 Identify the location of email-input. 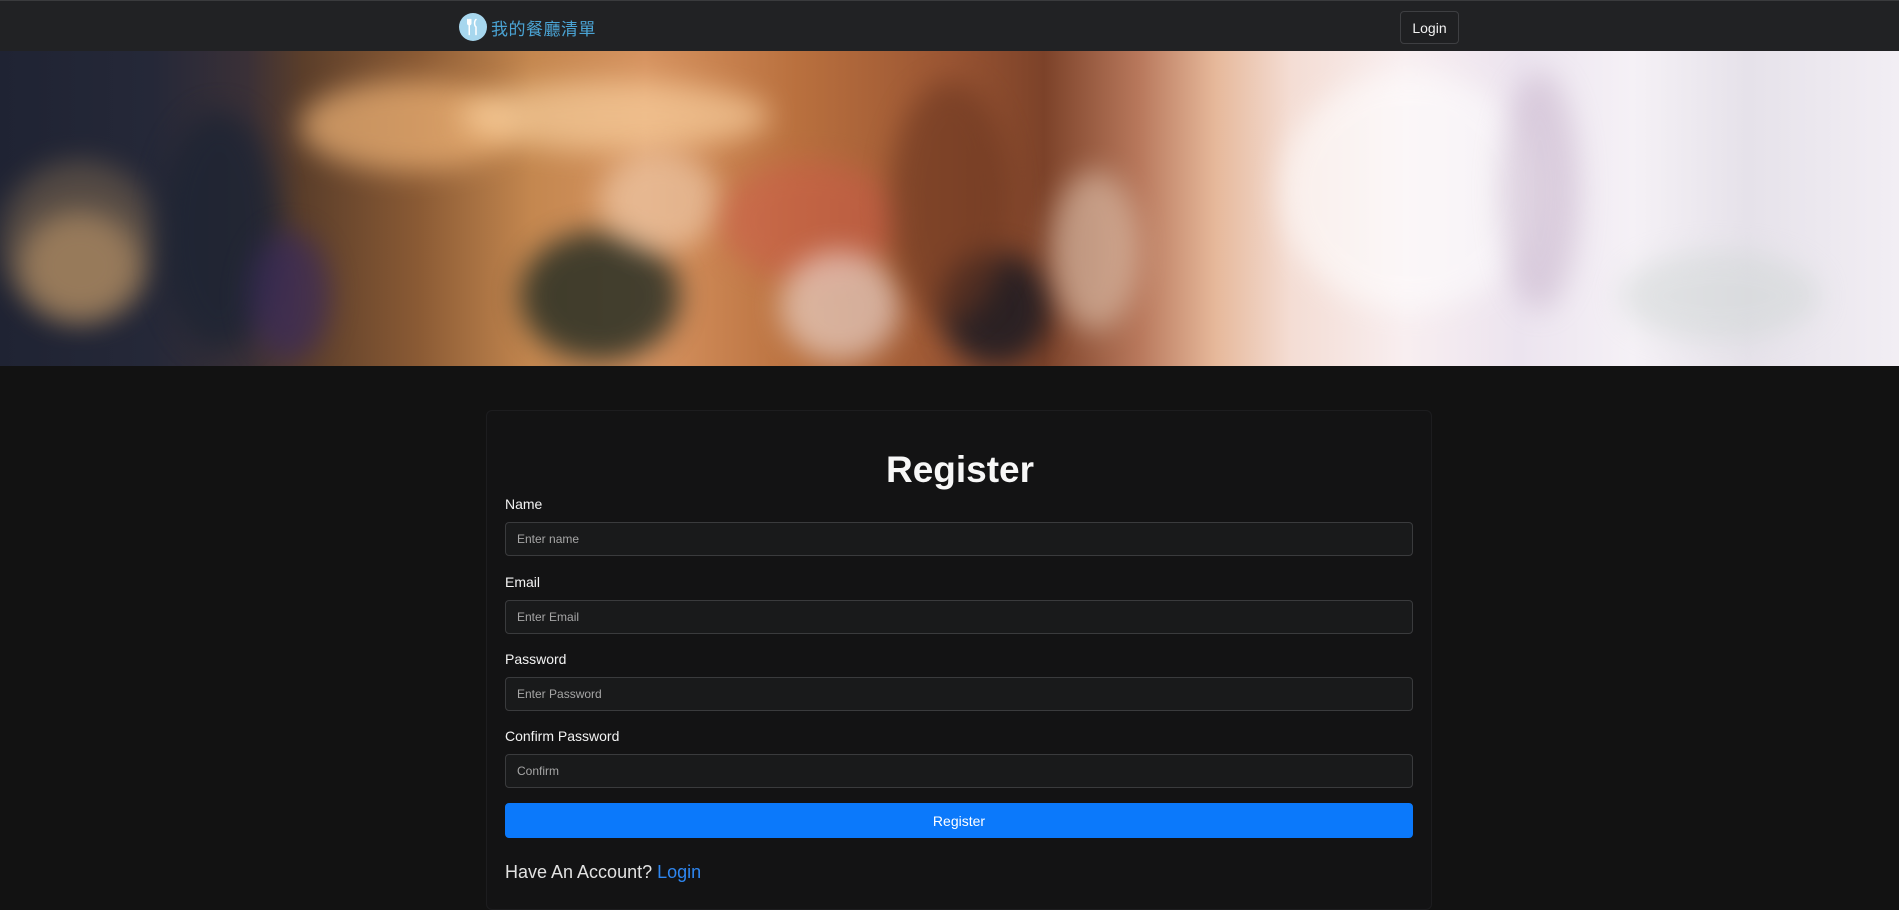
(959, 617).